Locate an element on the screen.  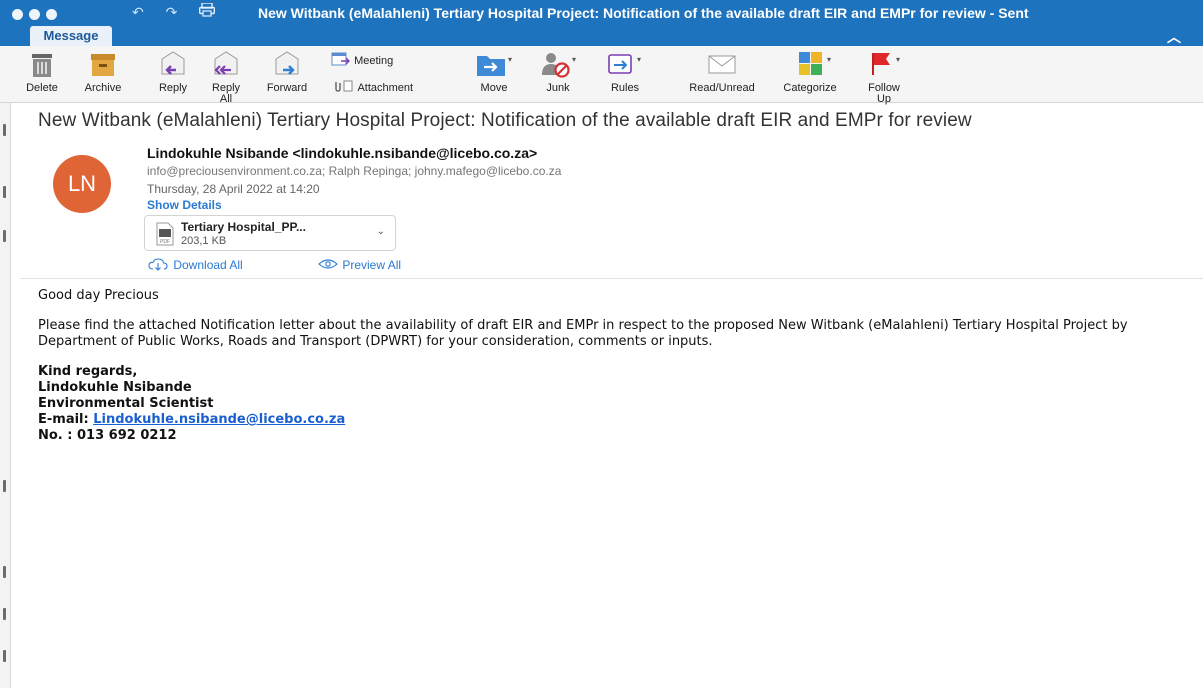
reply-all-label-2: All is located at coordinates (226, 99).